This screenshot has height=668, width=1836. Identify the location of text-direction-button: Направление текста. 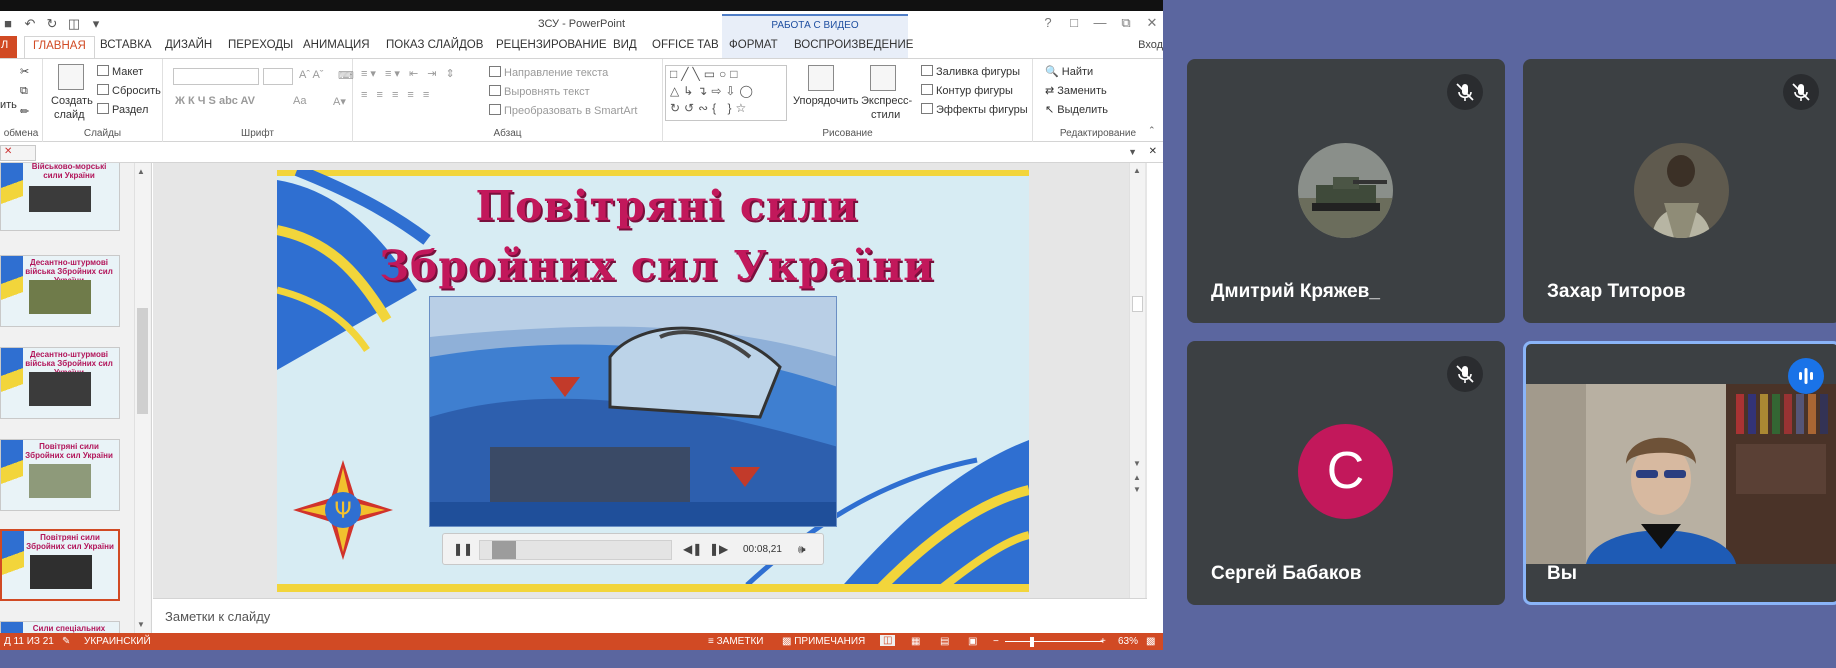
(548, 72).